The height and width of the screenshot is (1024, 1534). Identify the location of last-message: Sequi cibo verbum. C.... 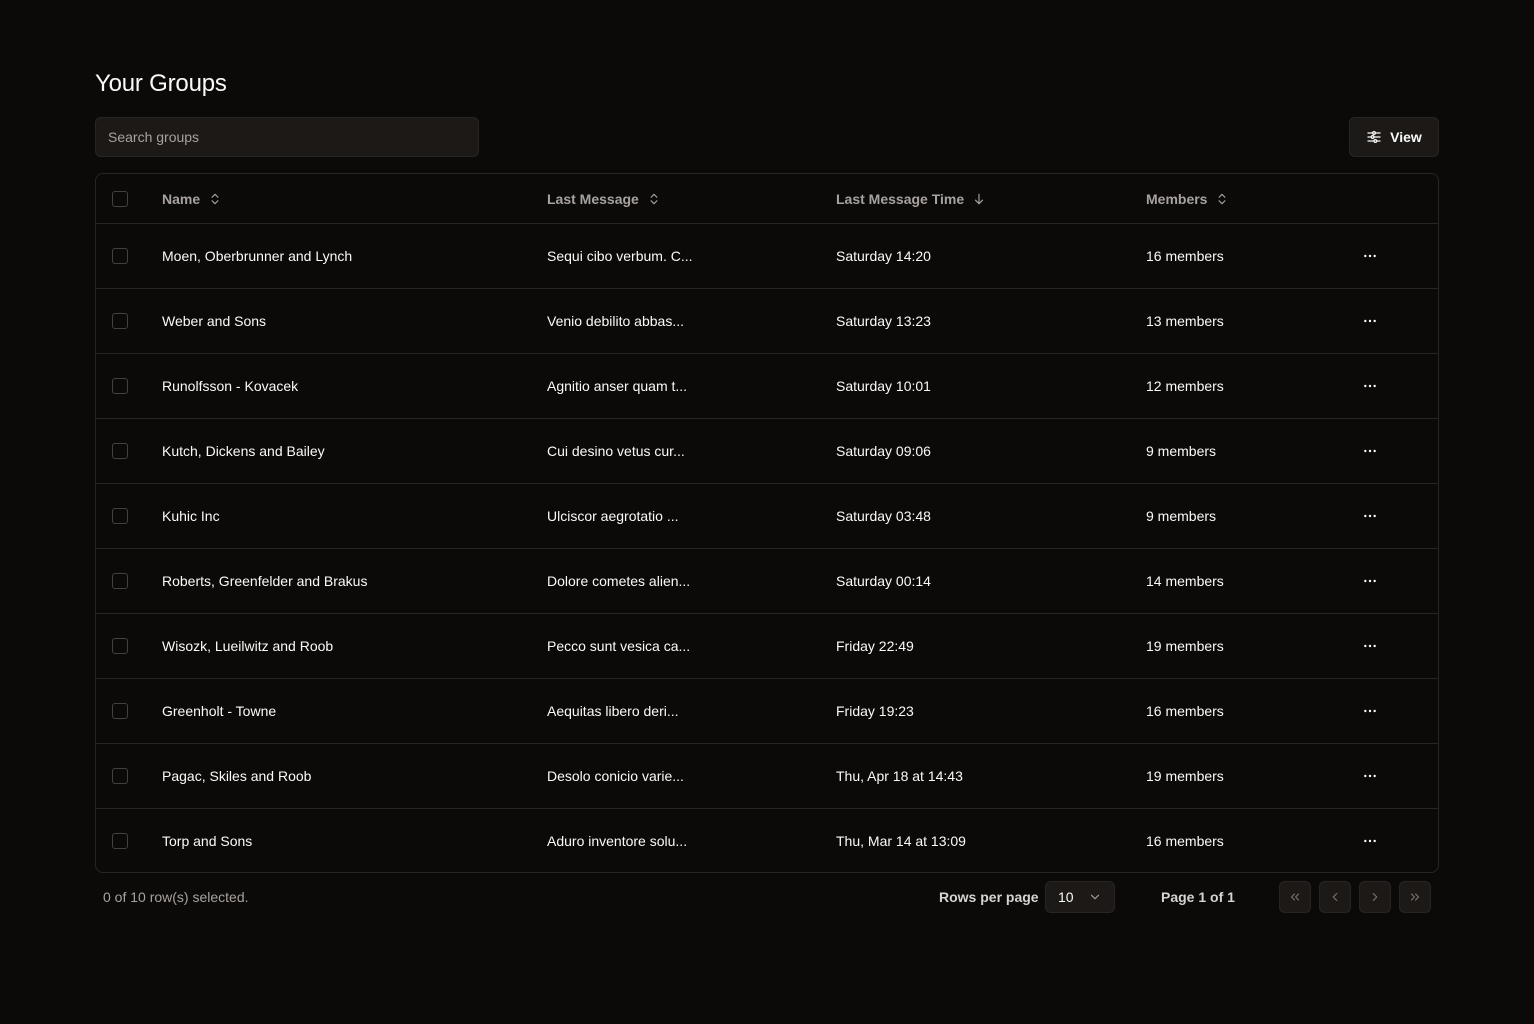
(620, 256).